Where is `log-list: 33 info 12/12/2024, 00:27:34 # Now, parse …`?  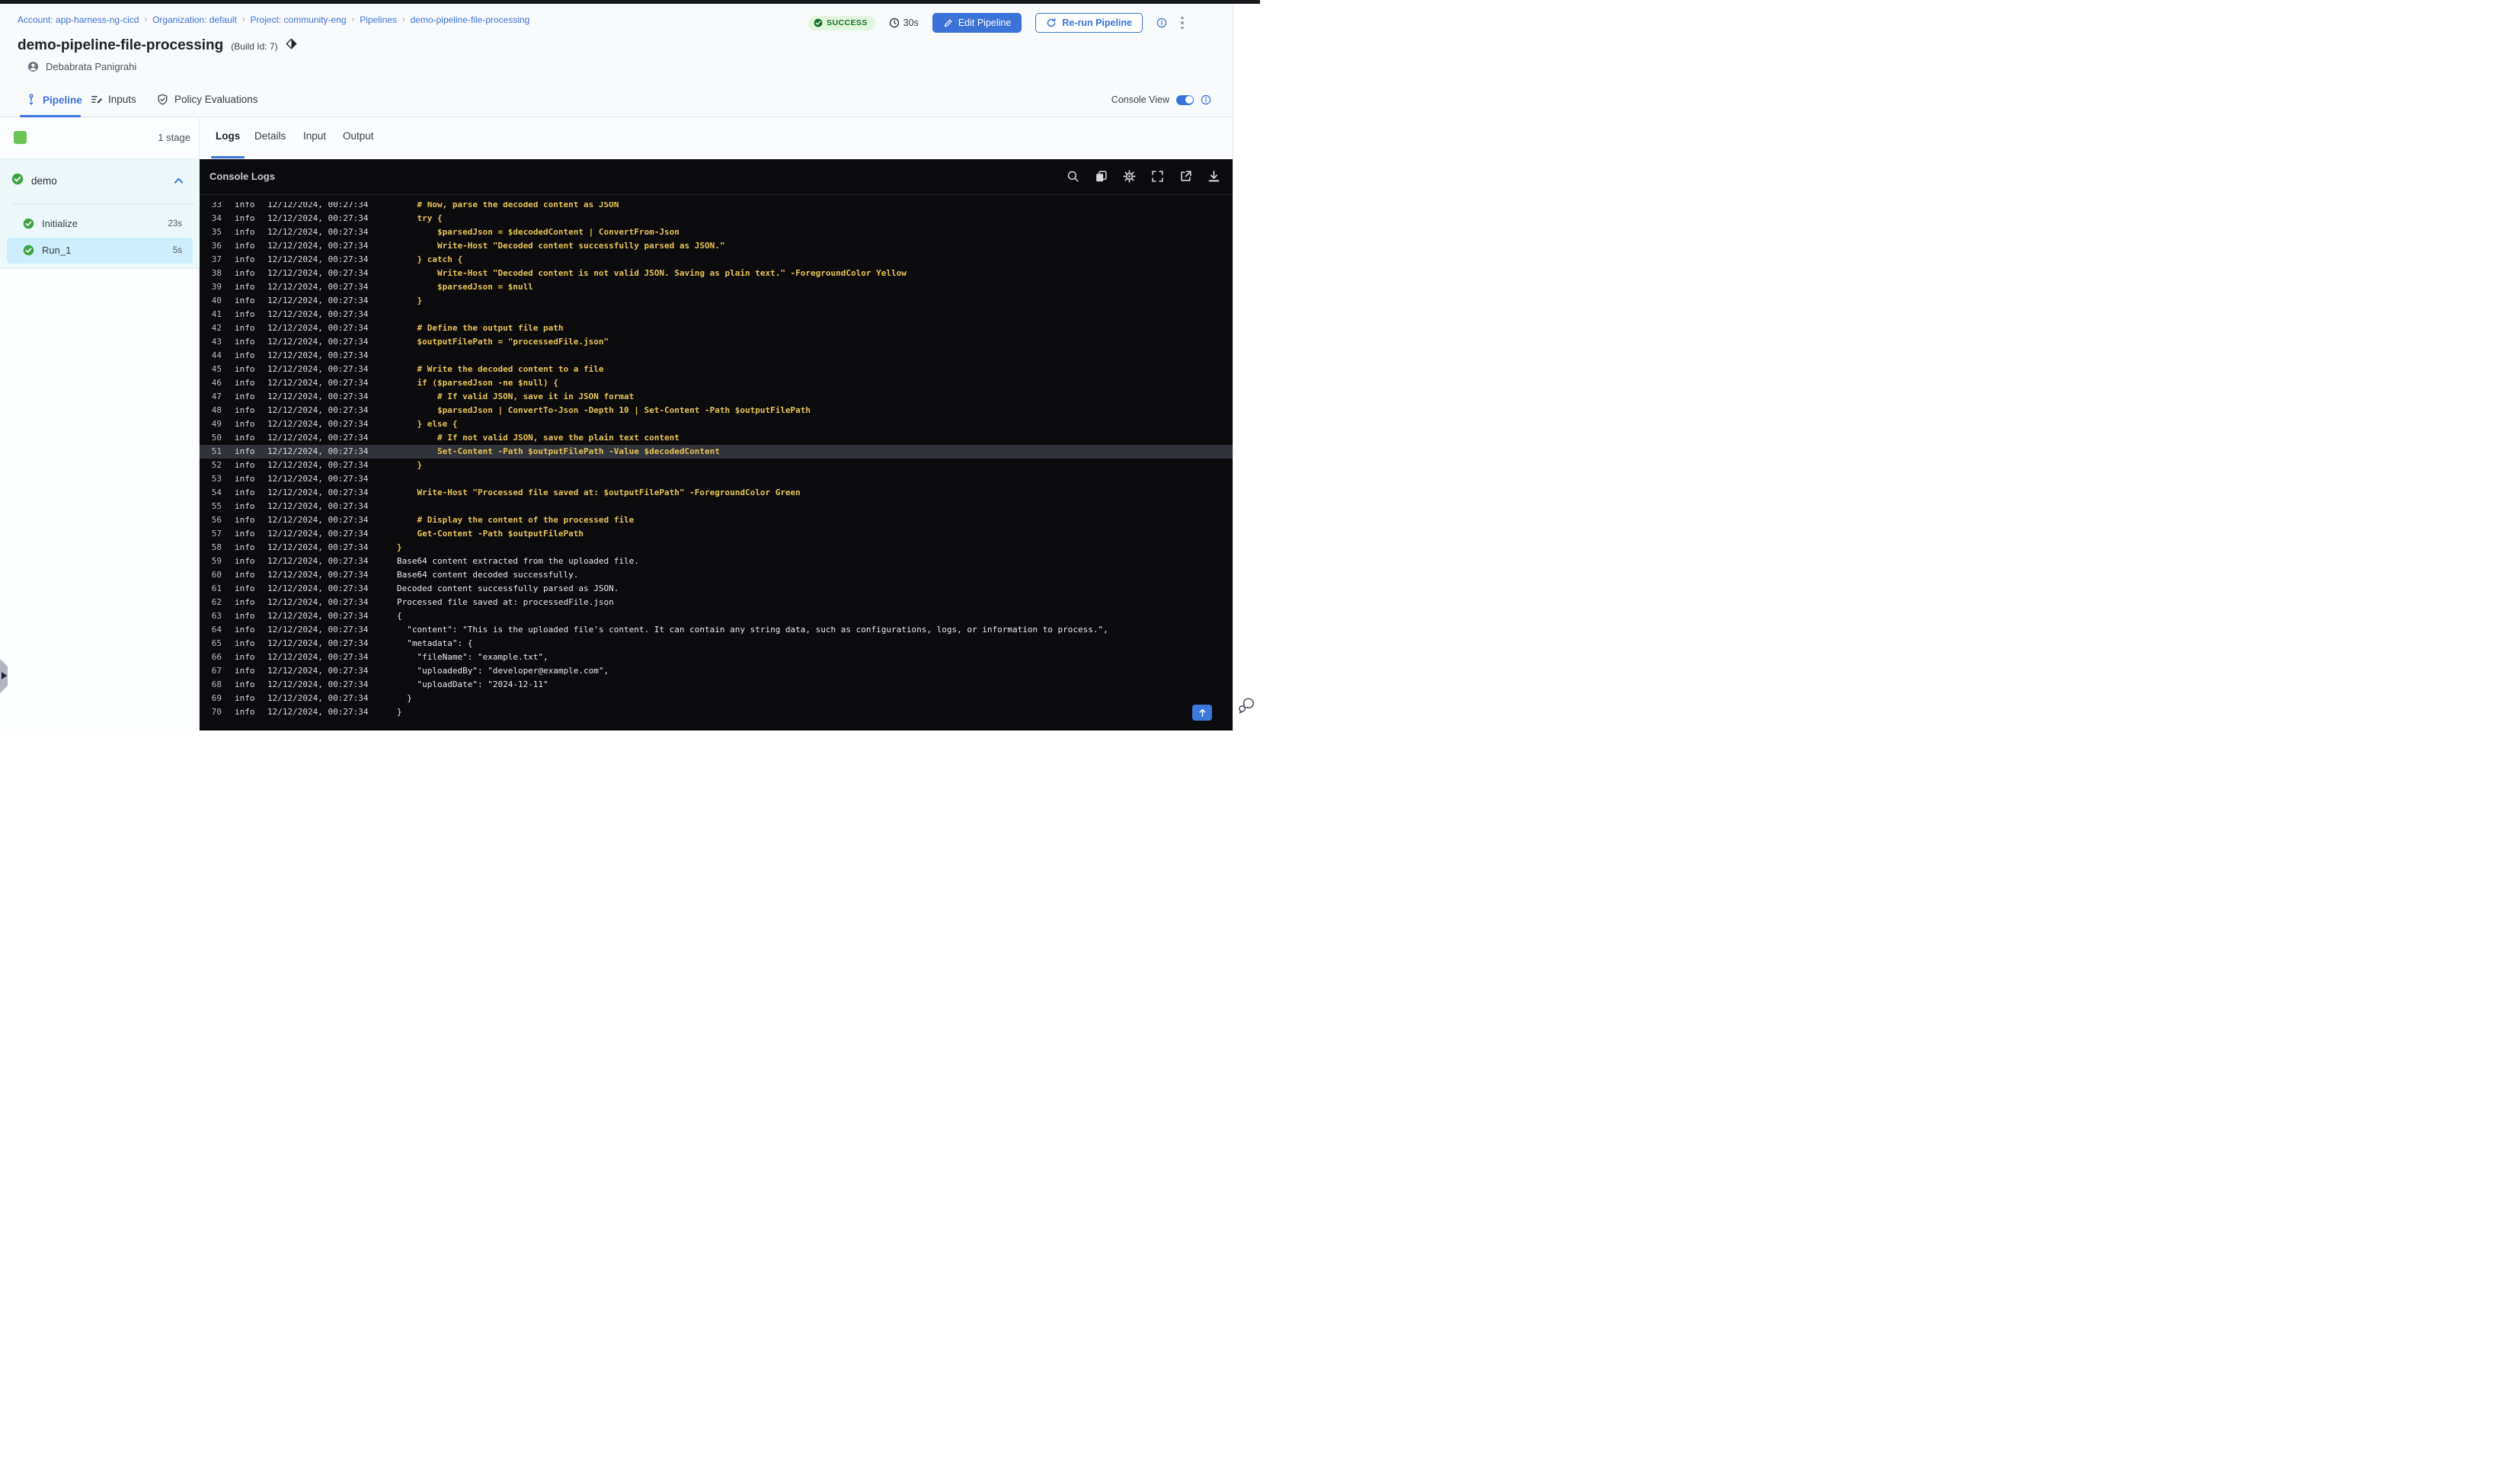 log-list: 33 info 12/12/2024, 00:27:34 # Now, parse … is located at coordinates (716, 460).